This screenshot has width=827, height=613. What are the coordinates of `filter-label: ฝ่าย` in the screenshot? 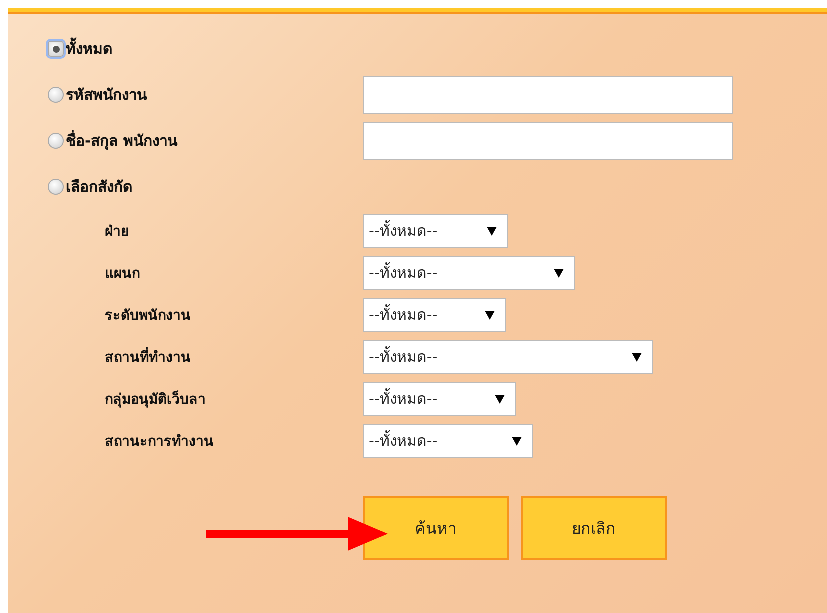 It's located at (117, 232).